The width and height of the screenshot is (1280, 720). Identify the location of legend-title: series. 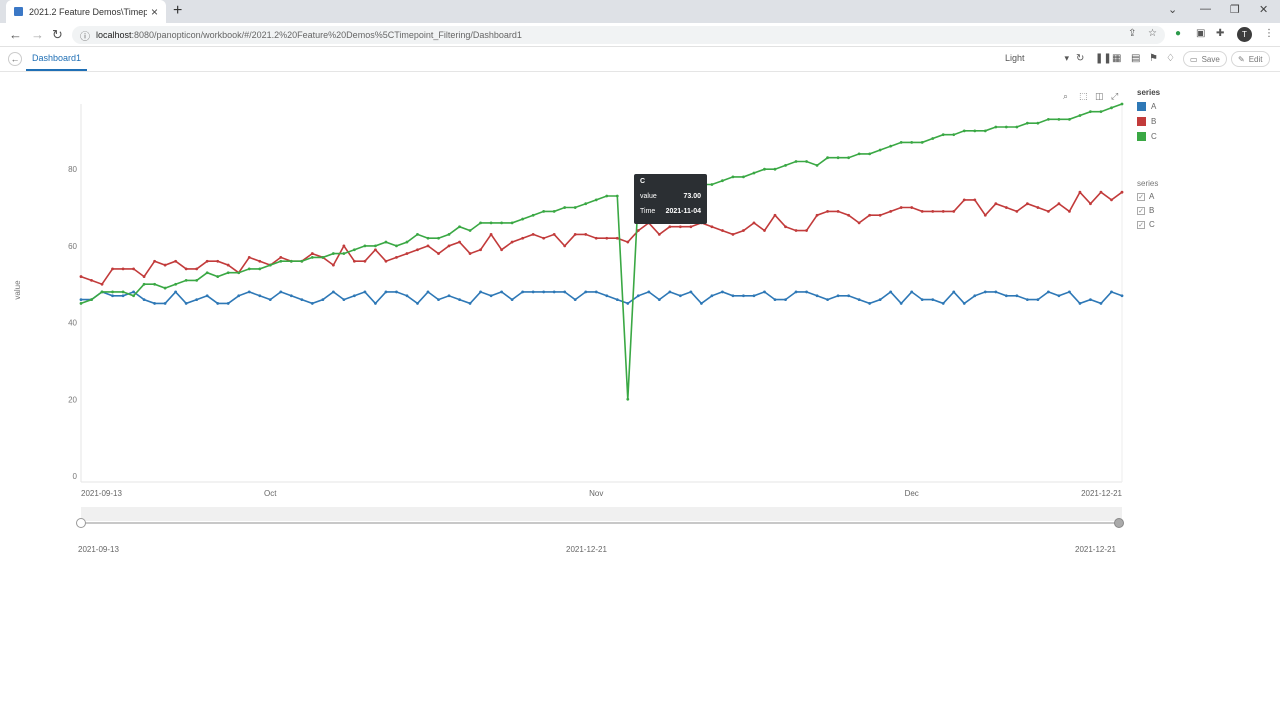
(1149, 92).